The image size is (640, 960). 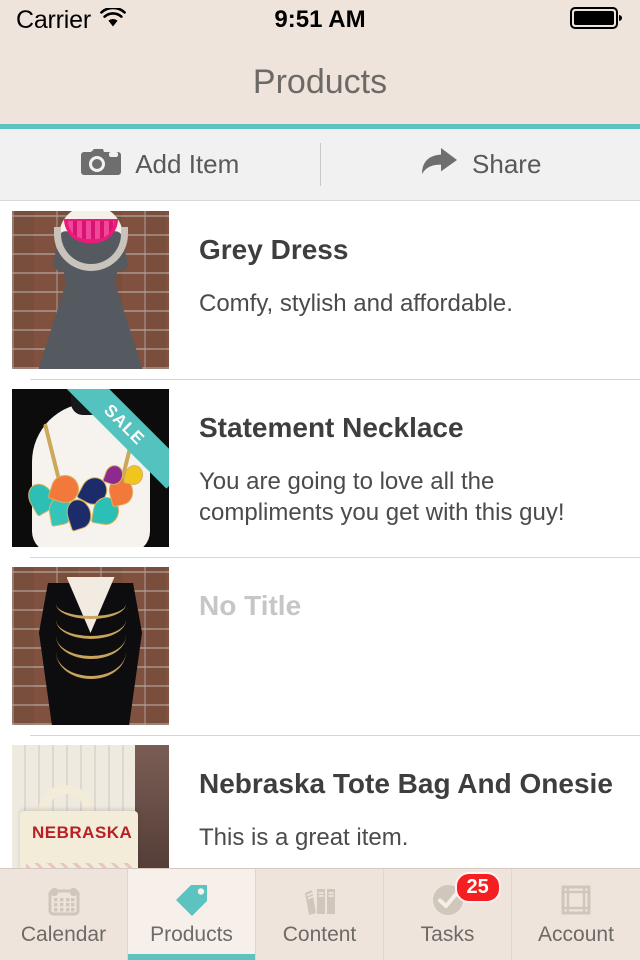 What do you see at coordinates (187, 164) in the screenshot?
I see `add-item-label: Add Item` at bounding box center [187, 164].